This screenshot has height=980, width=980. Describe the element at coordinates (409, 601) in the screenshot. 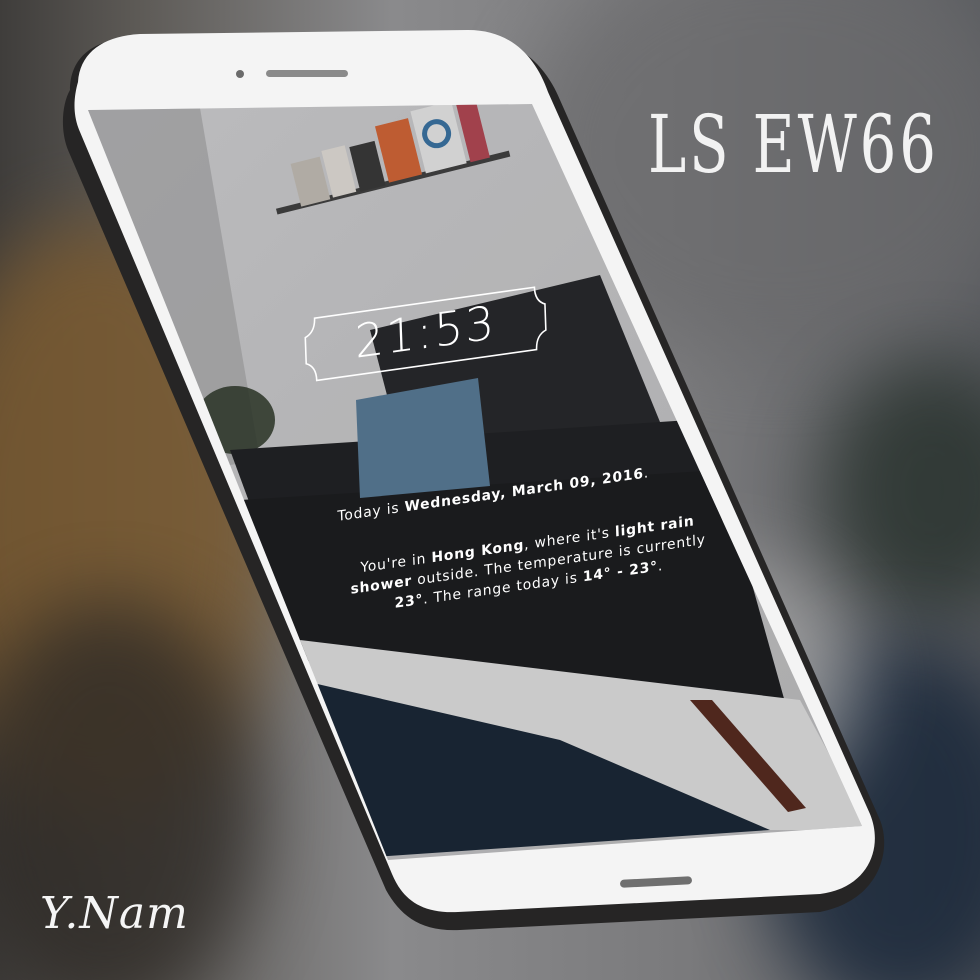

I see `current-temp: 23°` at that location.